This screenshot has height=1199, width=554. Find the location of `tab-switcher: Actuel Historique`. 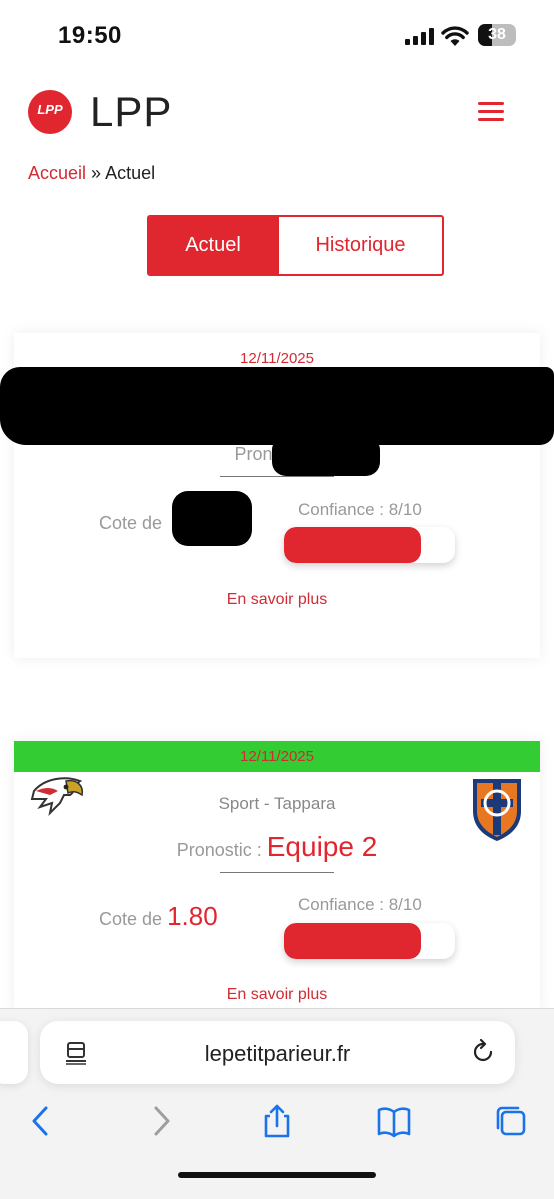

tab-switcher: Actuel Historique is located at coordinates (295, 245).